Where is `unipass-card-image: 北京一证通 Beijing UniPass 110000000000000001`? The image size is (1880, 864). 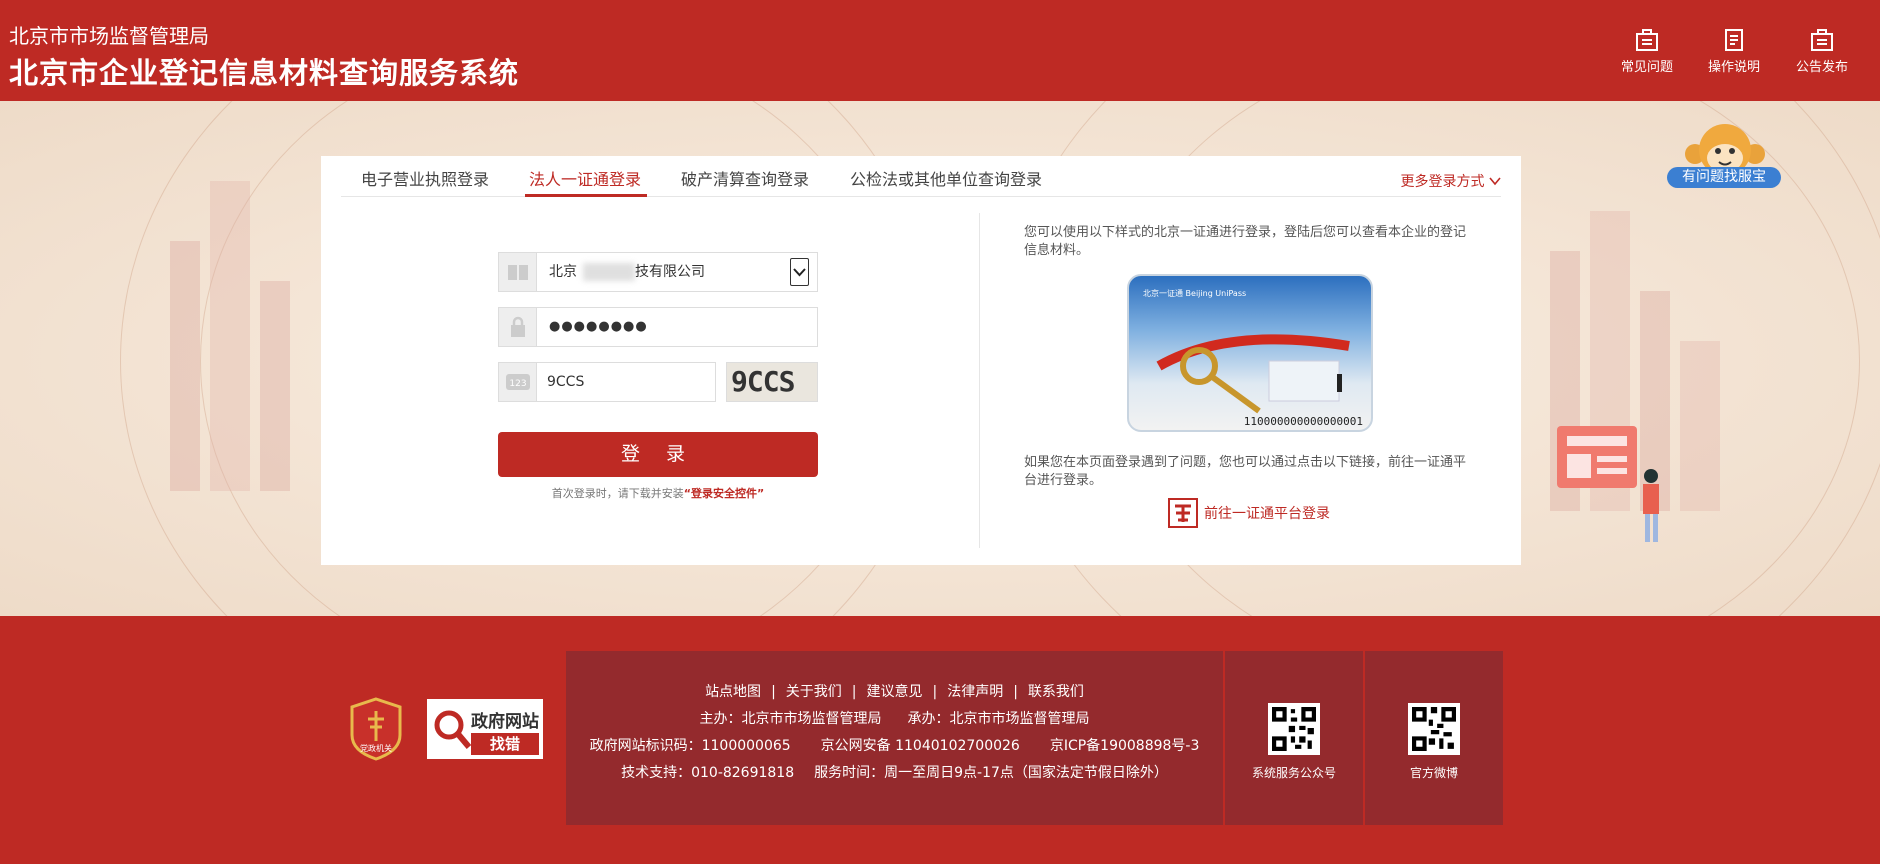
unipass-card-image: 北京一证通 Beijing UniPass 110000000000000001 is located at coordinates (1250, 353).